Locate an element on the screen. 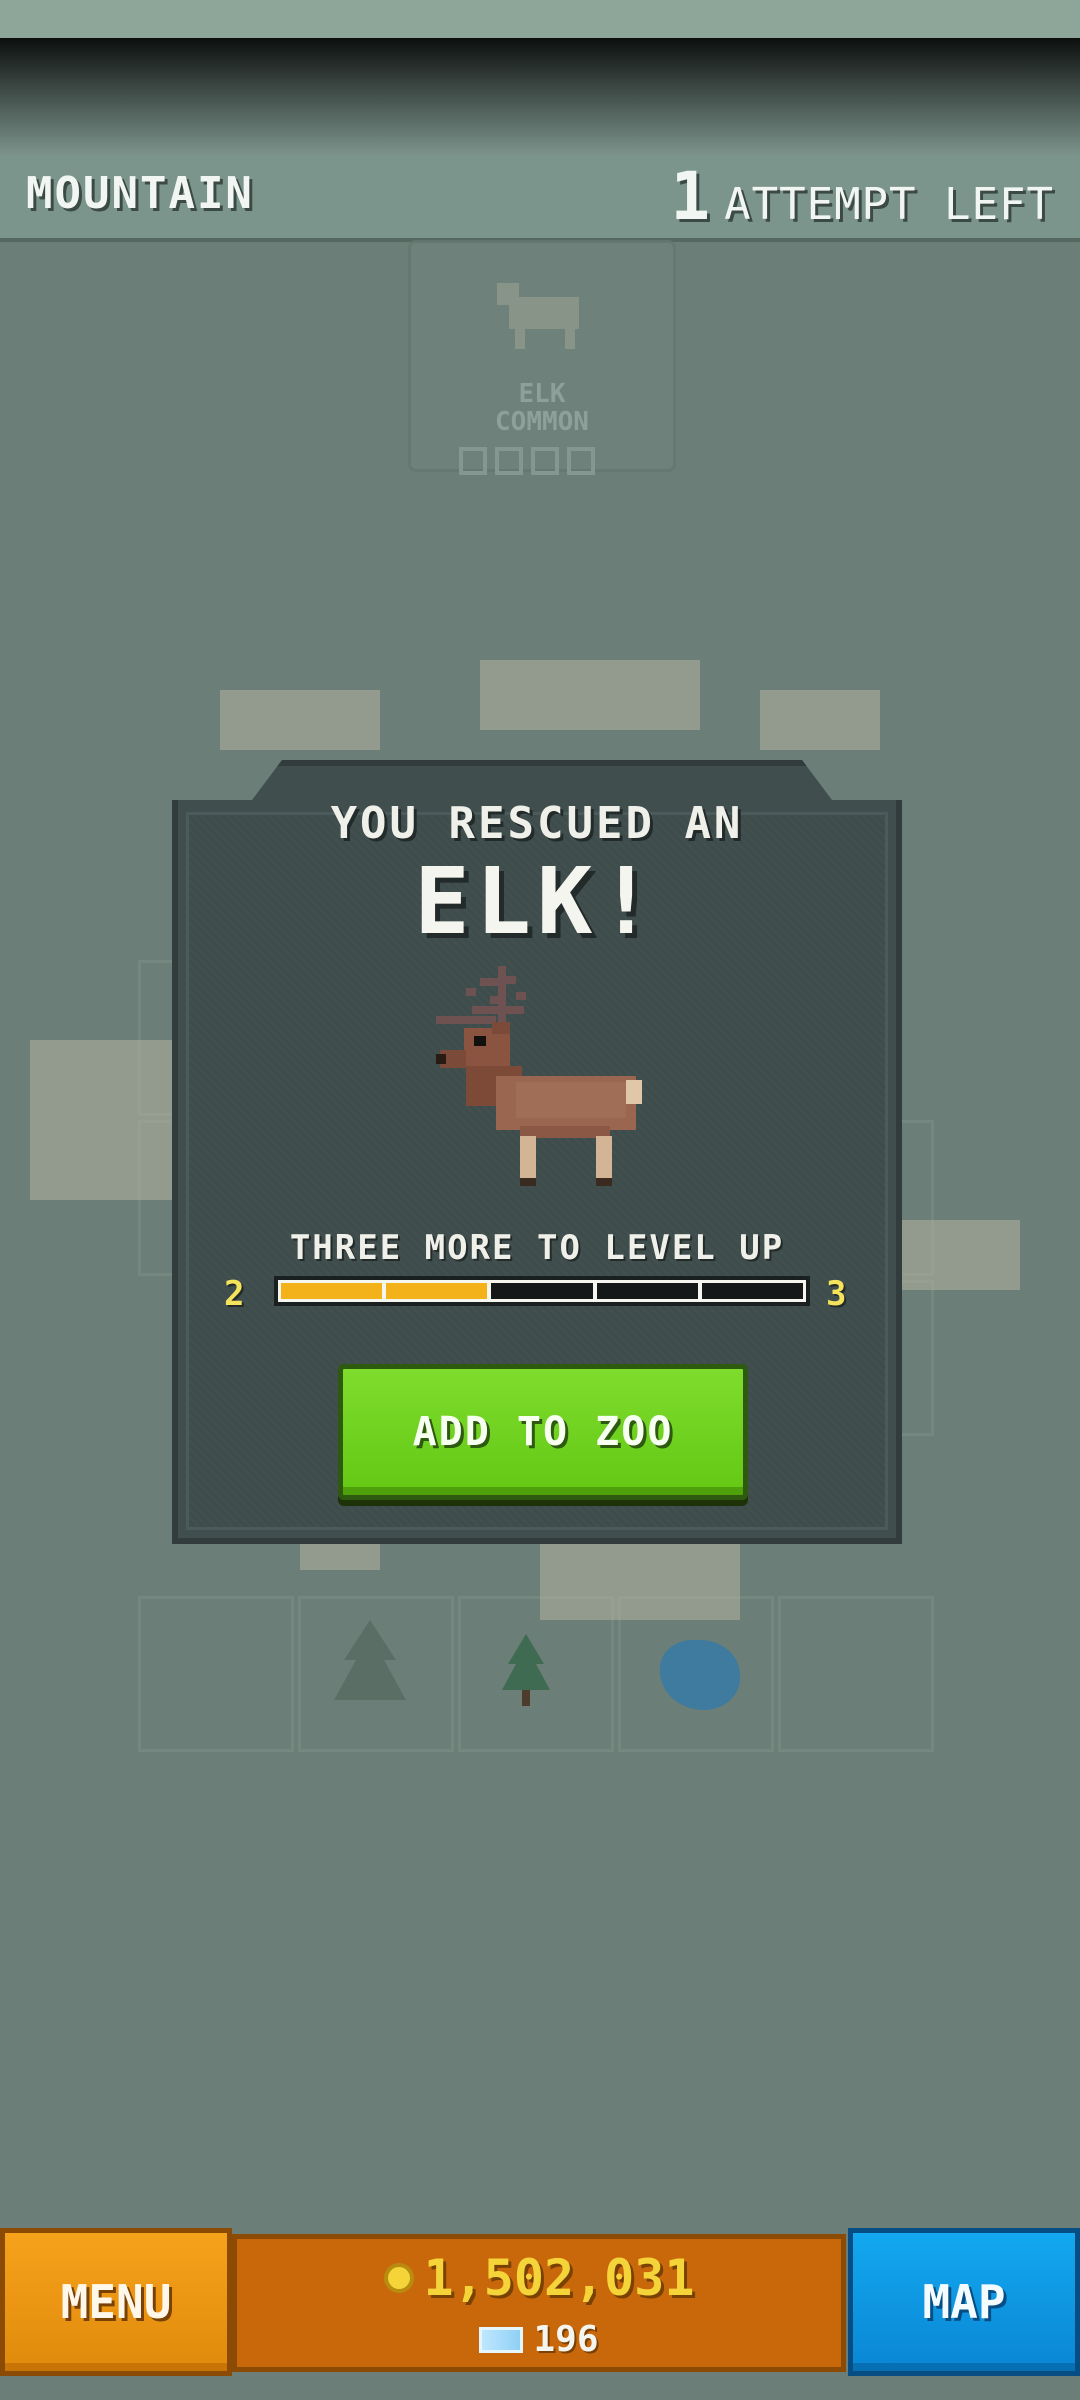  gem-balance: 196 is located at coordinates (539, 2339).